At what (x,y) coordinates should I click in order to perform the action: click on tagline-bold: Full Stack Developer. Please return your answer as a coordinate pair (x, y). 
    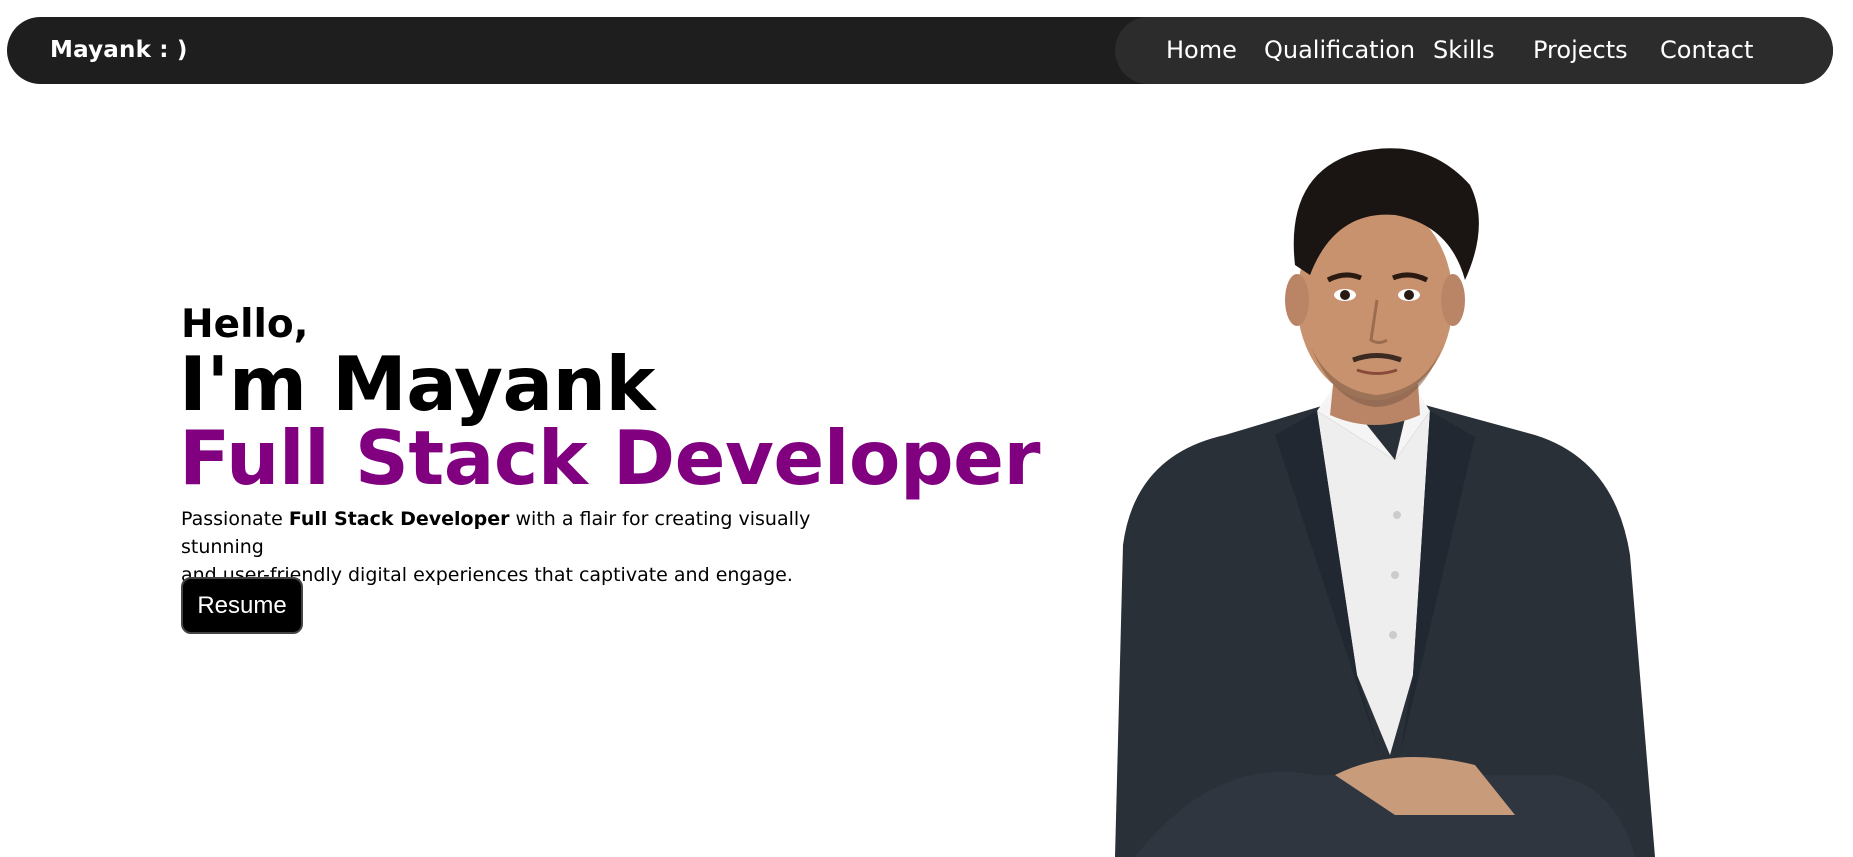
    Looking at the image, I should click on (399, 519).